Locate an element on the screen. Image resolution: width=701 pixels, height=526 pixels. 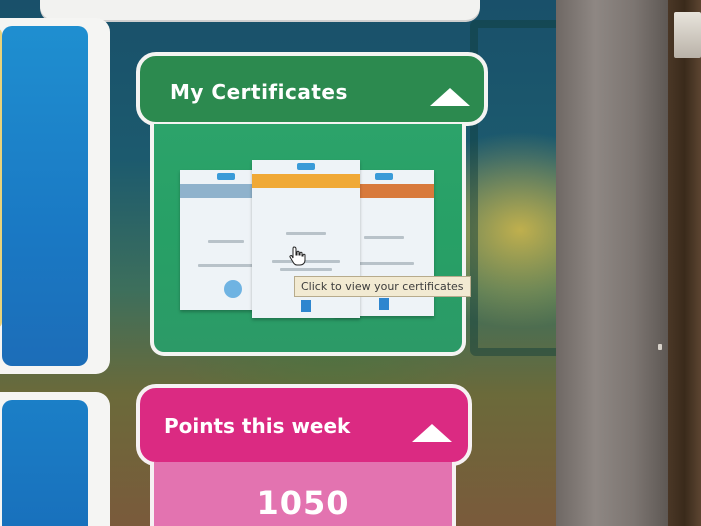
certificate-band is located at coordinates (306, 181).